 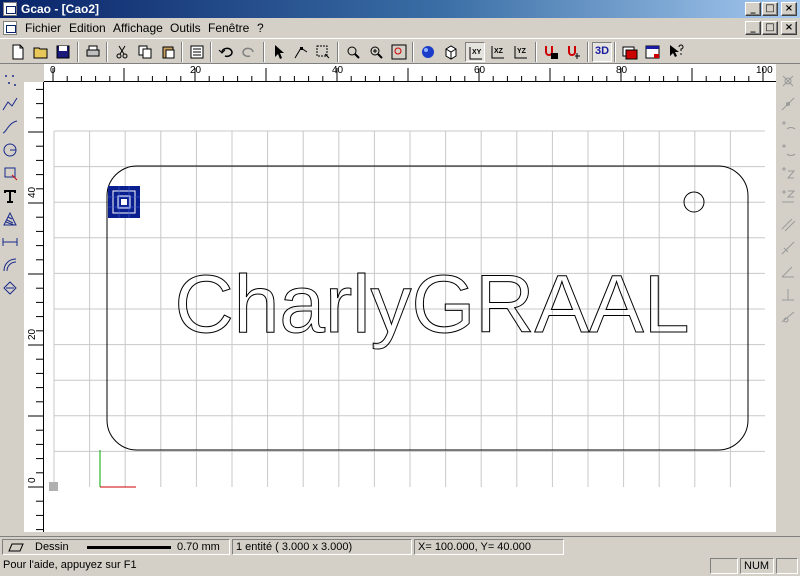 I want to click on angle-tool, so click(x=788, y=271).